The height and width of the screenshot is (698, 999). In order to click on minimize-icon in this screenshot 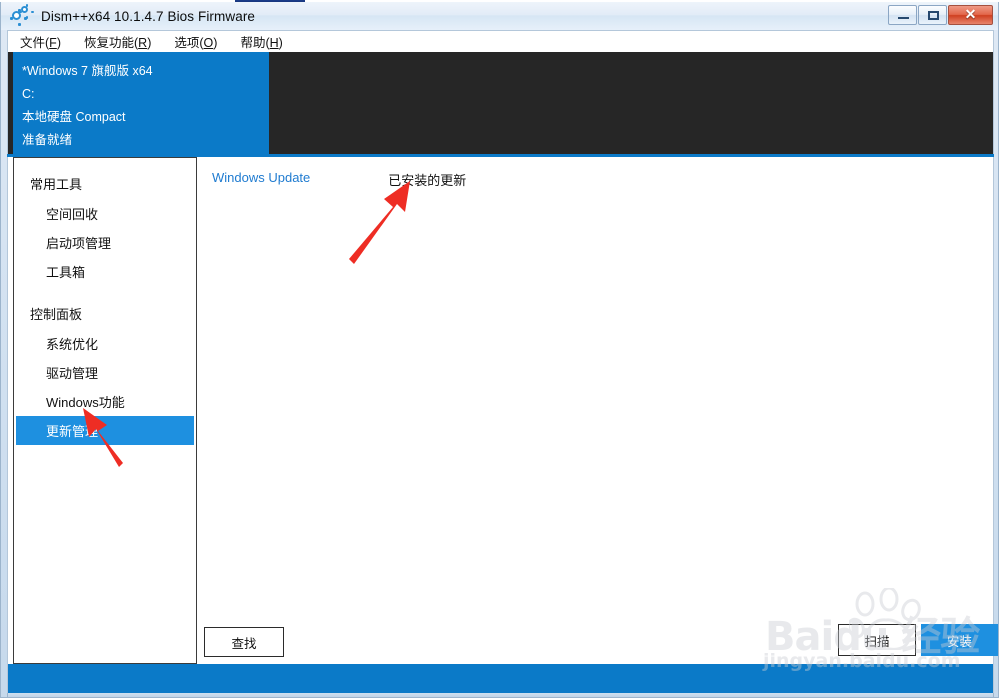, I will do `click(903, 18)`.